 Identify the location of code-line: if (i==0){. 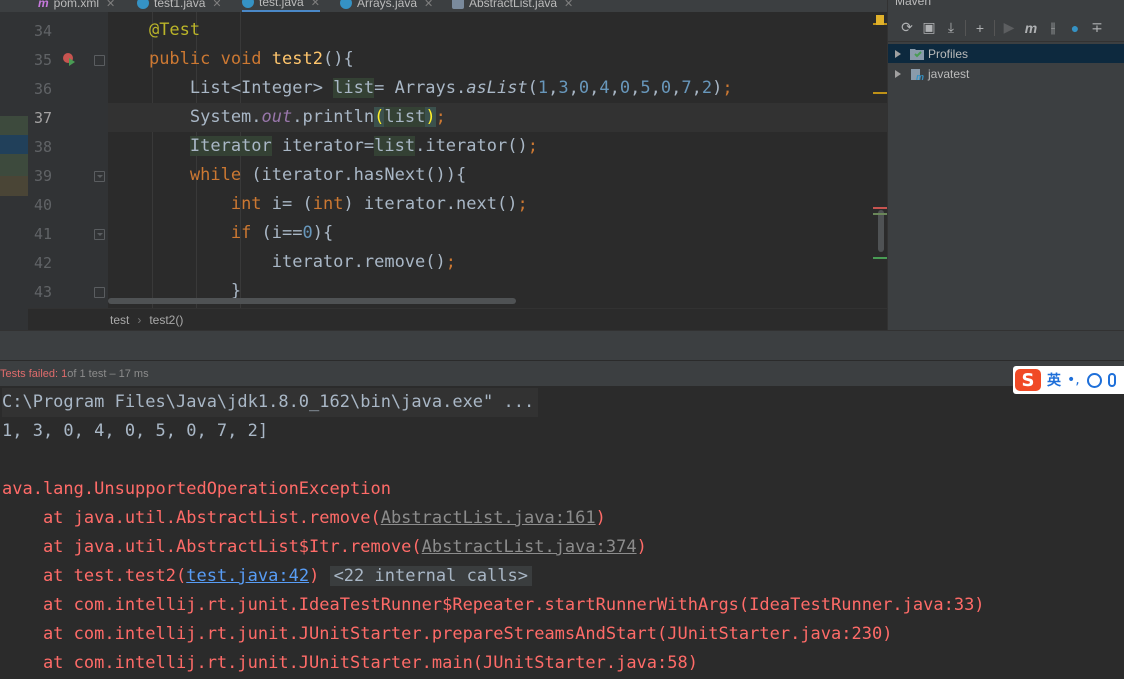
(497, 233).